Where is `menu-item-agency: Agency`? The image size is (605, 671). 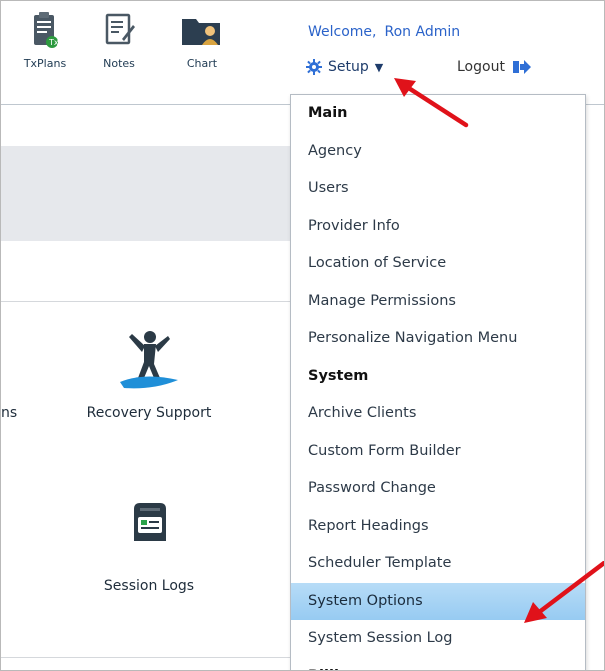
menu-item-agency: Agency is located at coordinates (438, 152).